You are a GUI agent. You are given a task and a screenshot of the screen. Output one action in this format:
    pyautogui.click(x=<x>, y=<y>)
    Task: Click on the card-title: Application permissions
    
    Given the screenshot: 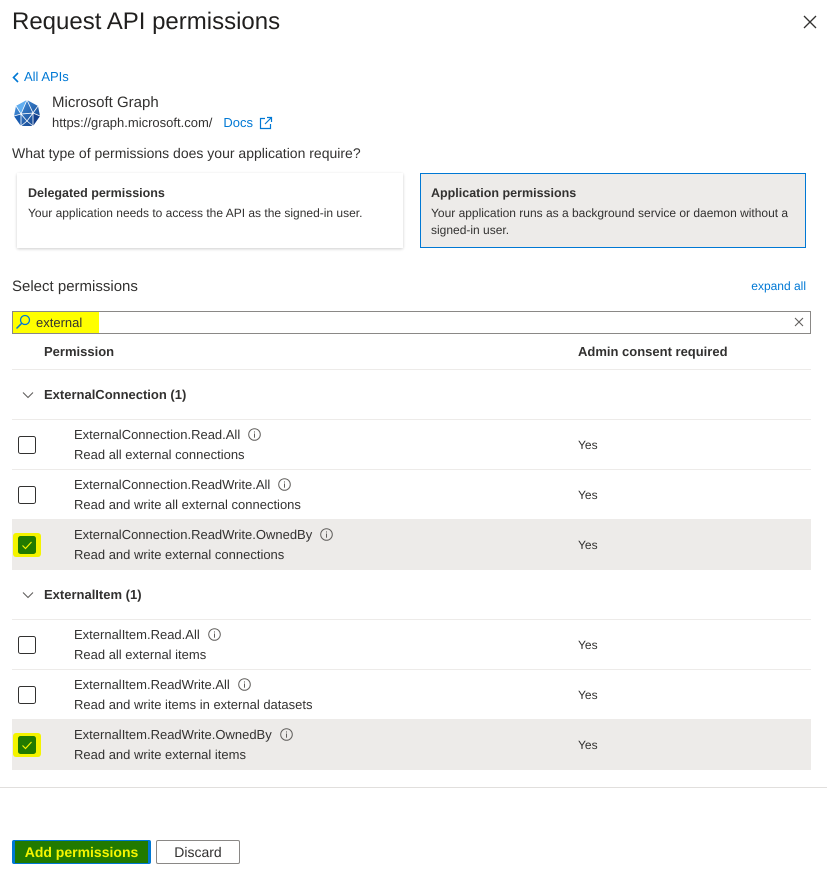 What is the action you would take?
    pyautogui.click(x=504, y=193)
    